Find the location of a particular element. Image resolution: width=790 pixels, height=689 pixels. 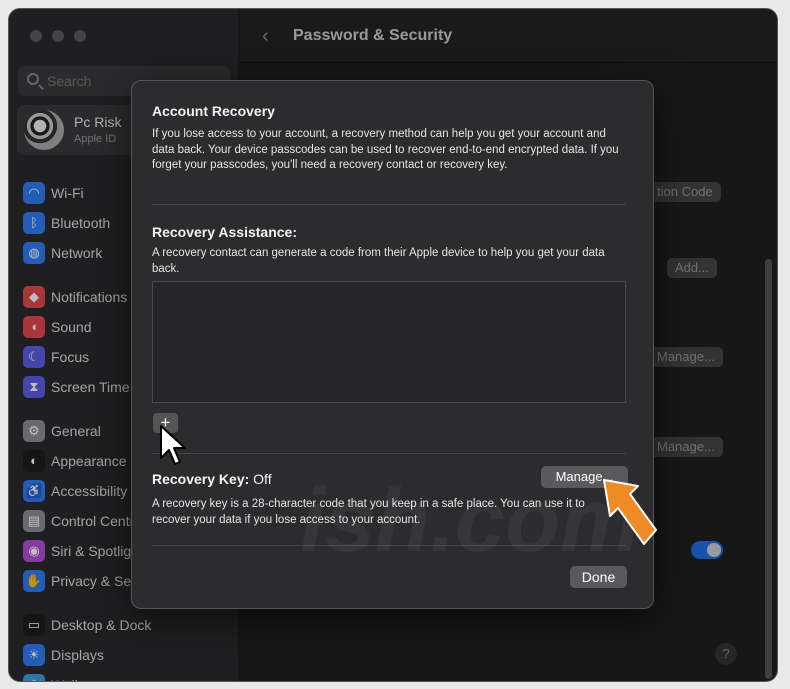

orange-arrow-icon is located at coordinates (630, 512).